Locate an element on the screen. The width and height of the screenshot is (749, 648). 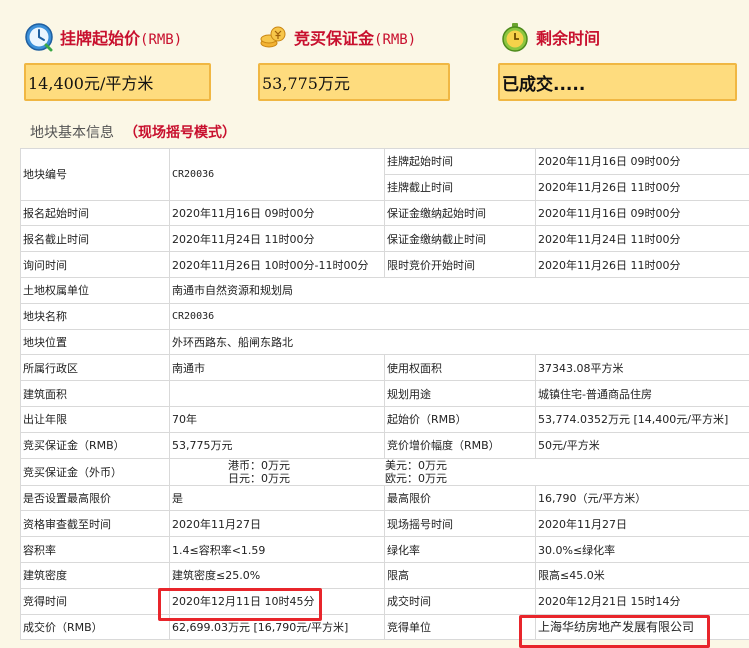
label-signup-start: 报名起始时间 is located at coordinates (95, 213).